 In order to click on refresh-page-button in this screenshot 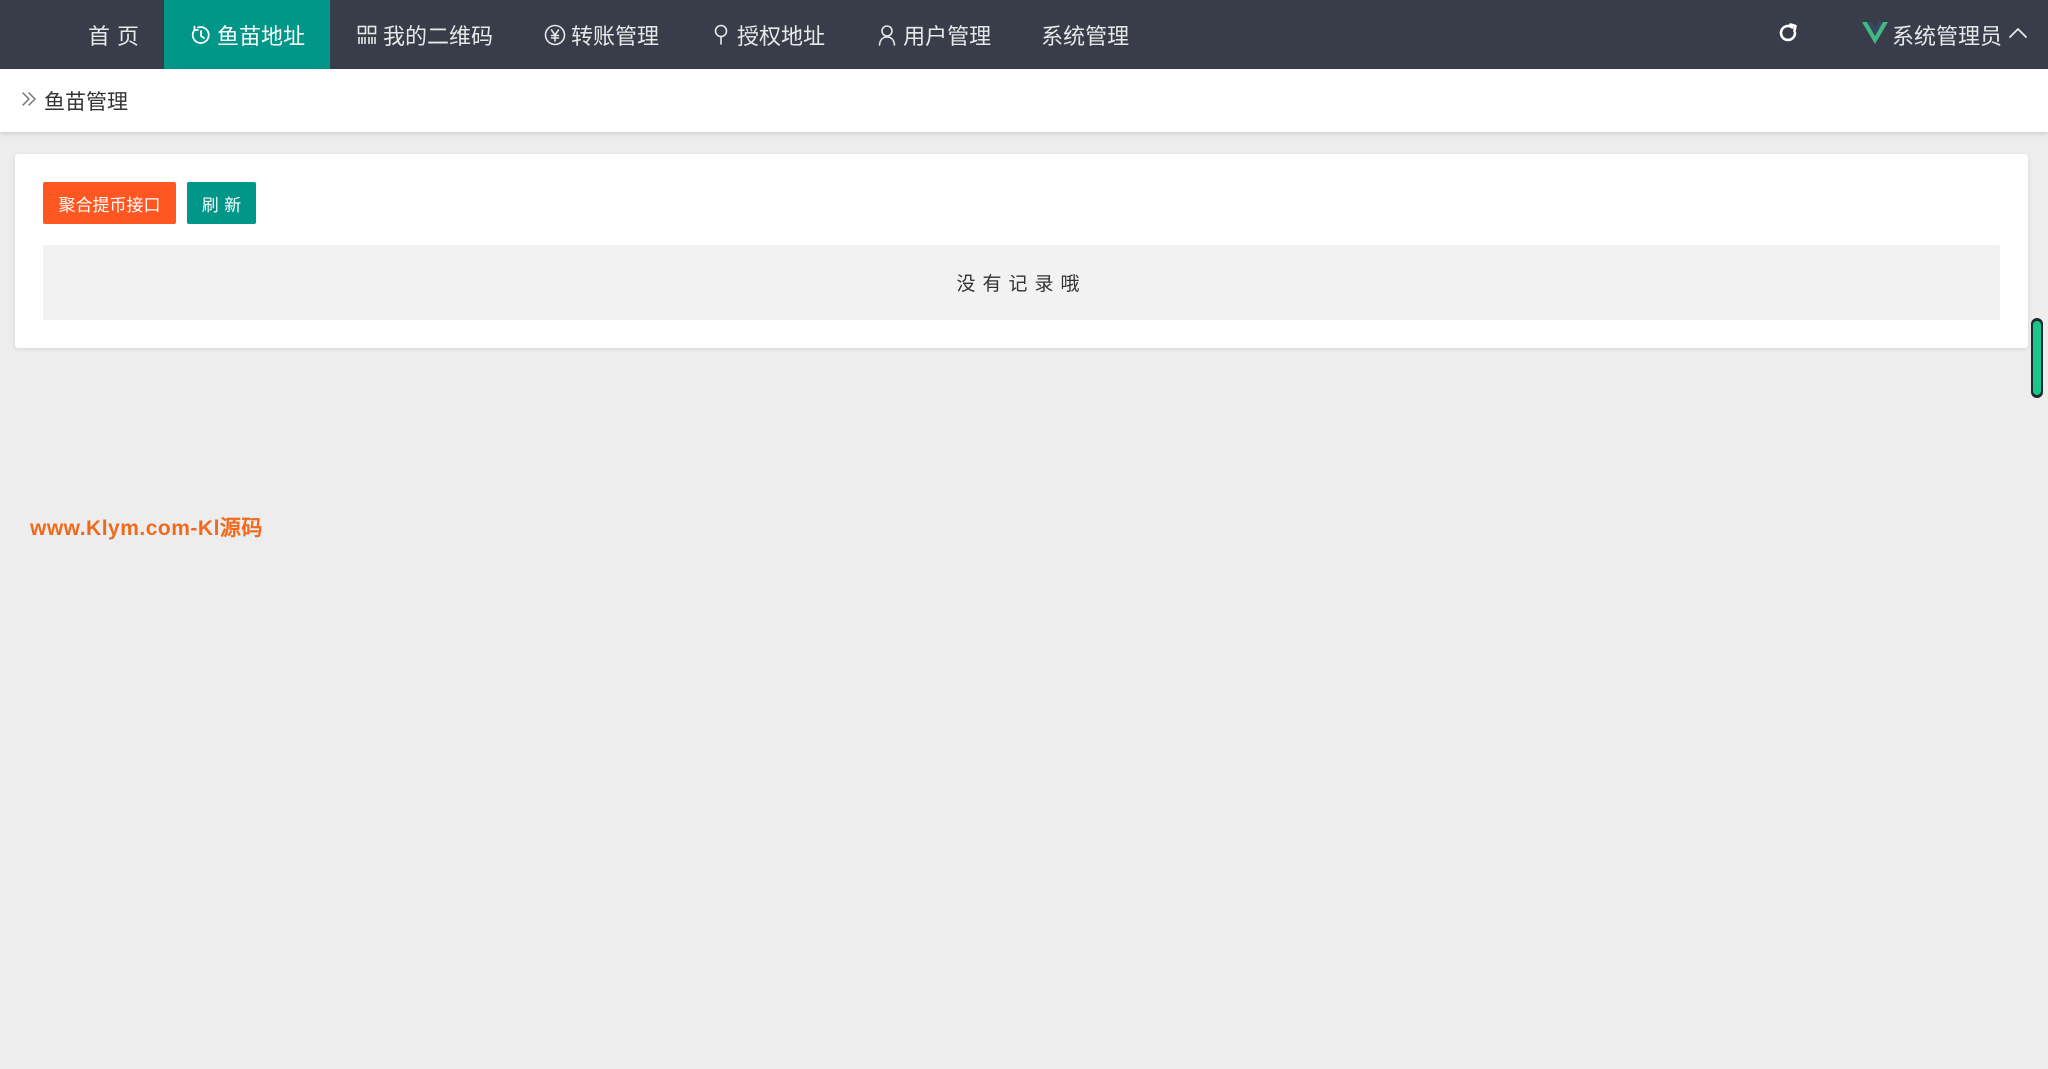, I will do `click(1788, 35)`.